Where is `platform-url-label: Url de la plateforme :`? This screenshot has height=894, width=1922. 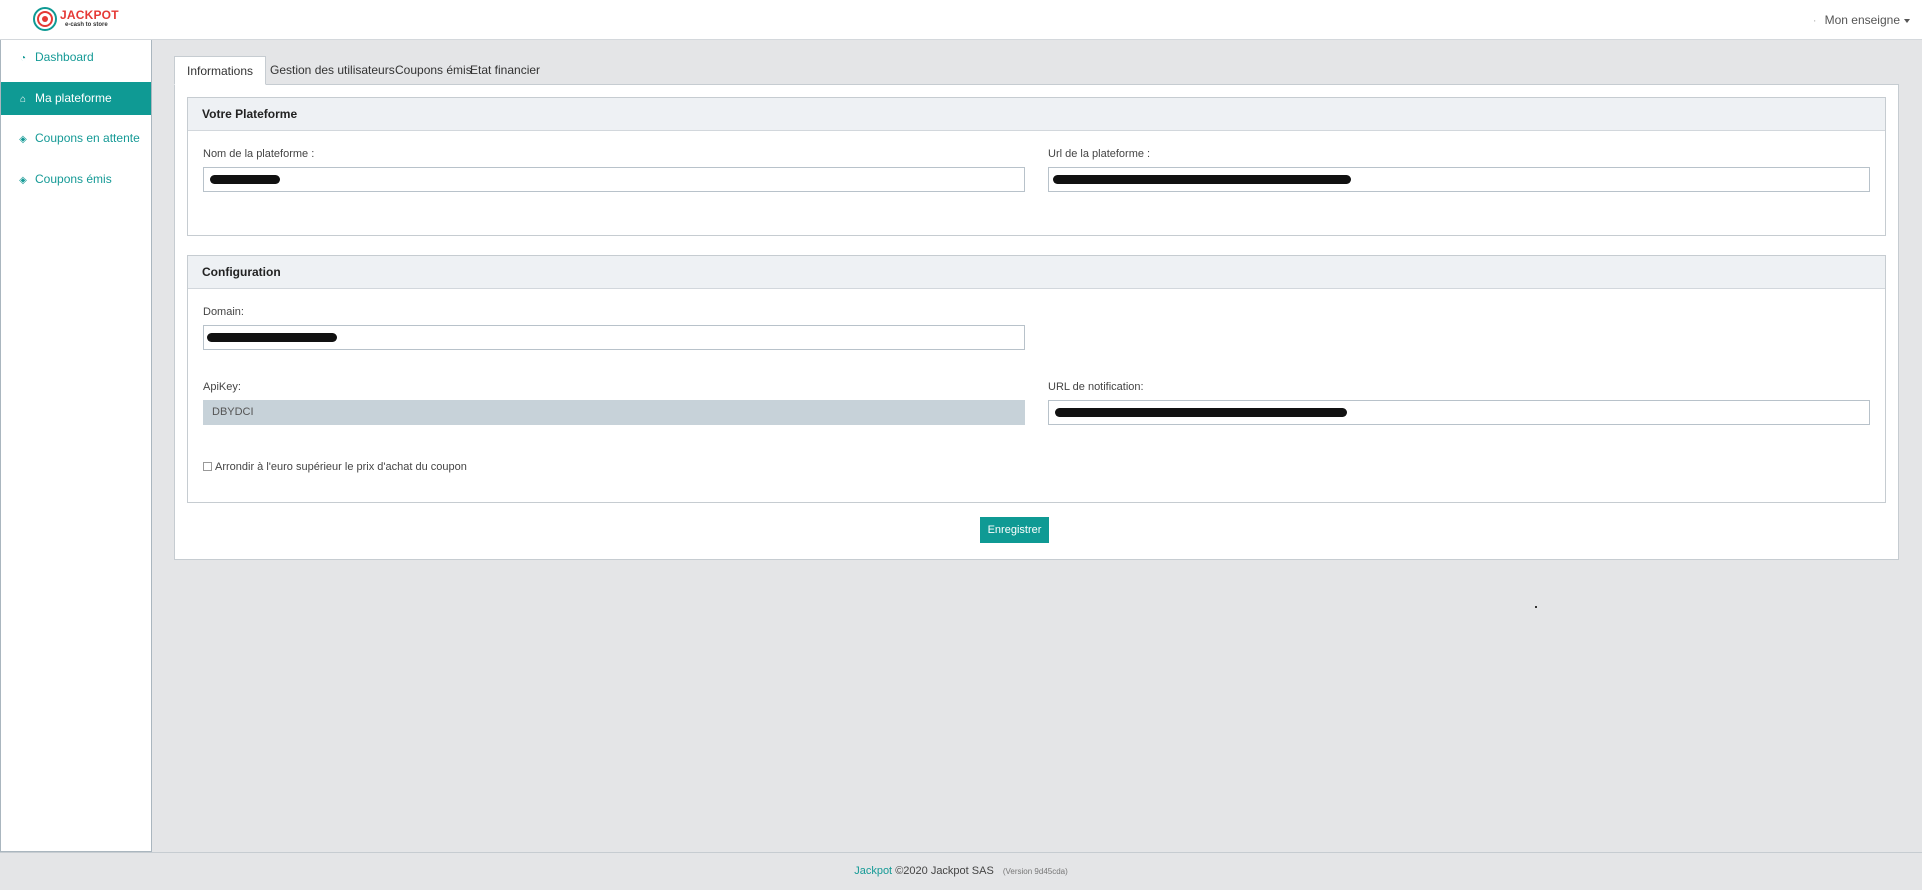
platform-url-label: Url de la plateforme : is located at coordinates (1099, 154).